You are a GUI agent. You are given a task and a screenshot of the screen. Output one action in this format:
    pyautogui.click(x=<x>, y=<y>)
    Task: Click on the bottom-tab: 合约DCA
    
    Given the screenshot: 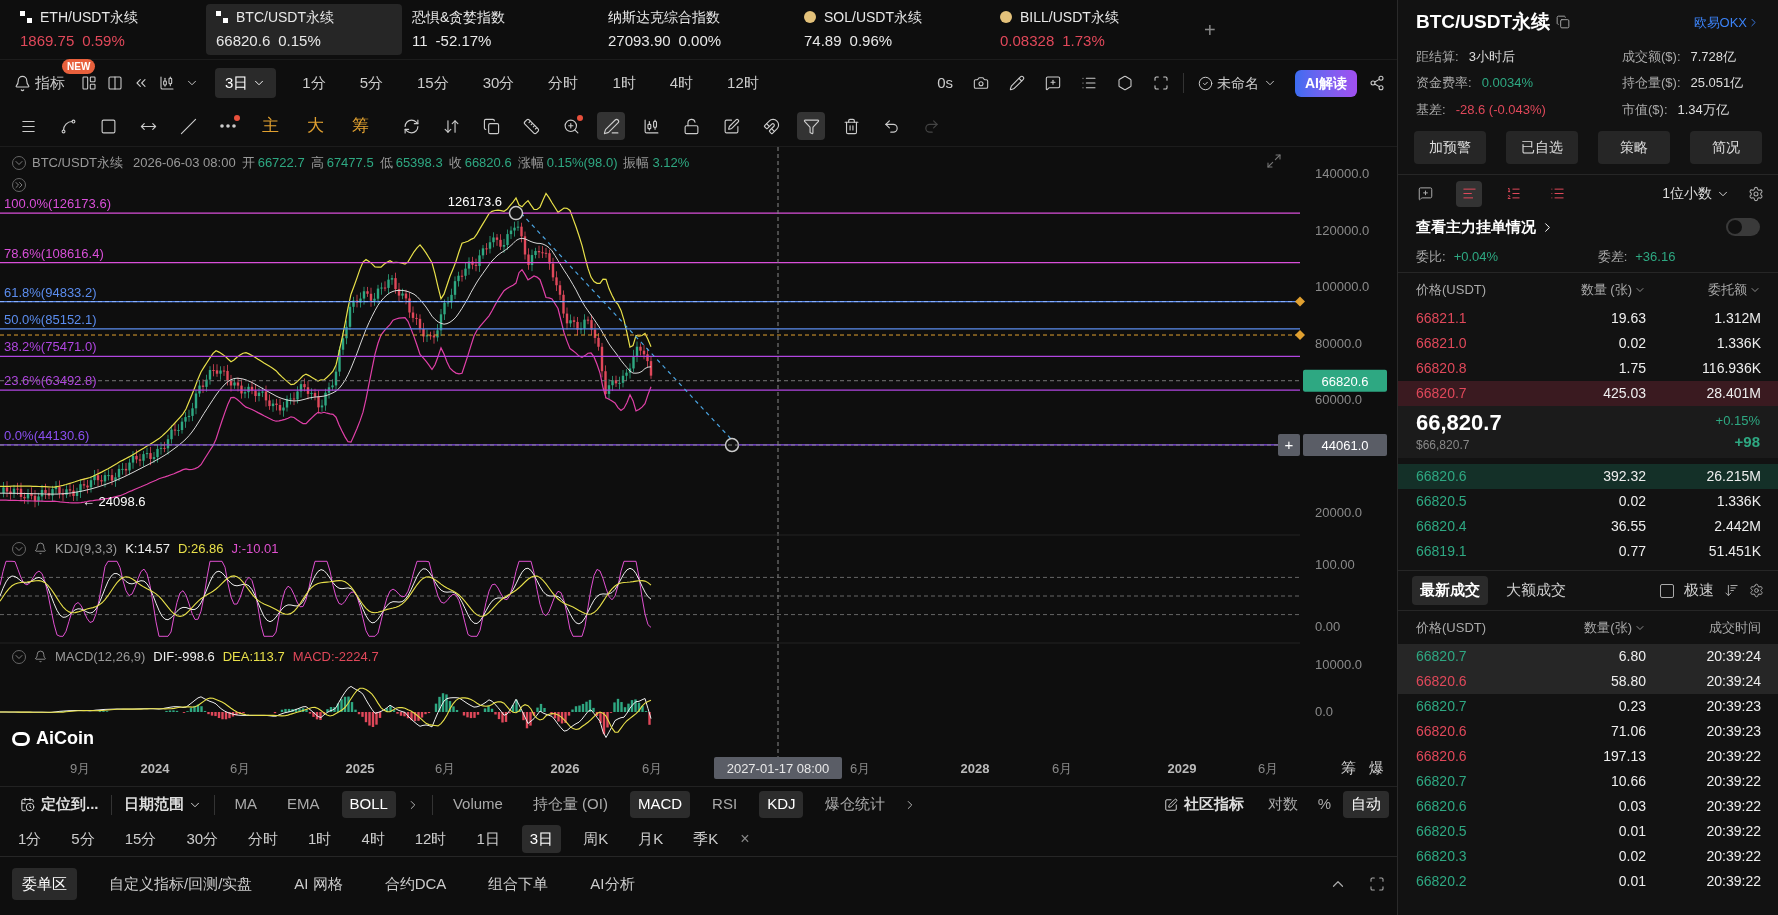 What is the action you would take?
    pyautogui.click(x=415, y=884)
    